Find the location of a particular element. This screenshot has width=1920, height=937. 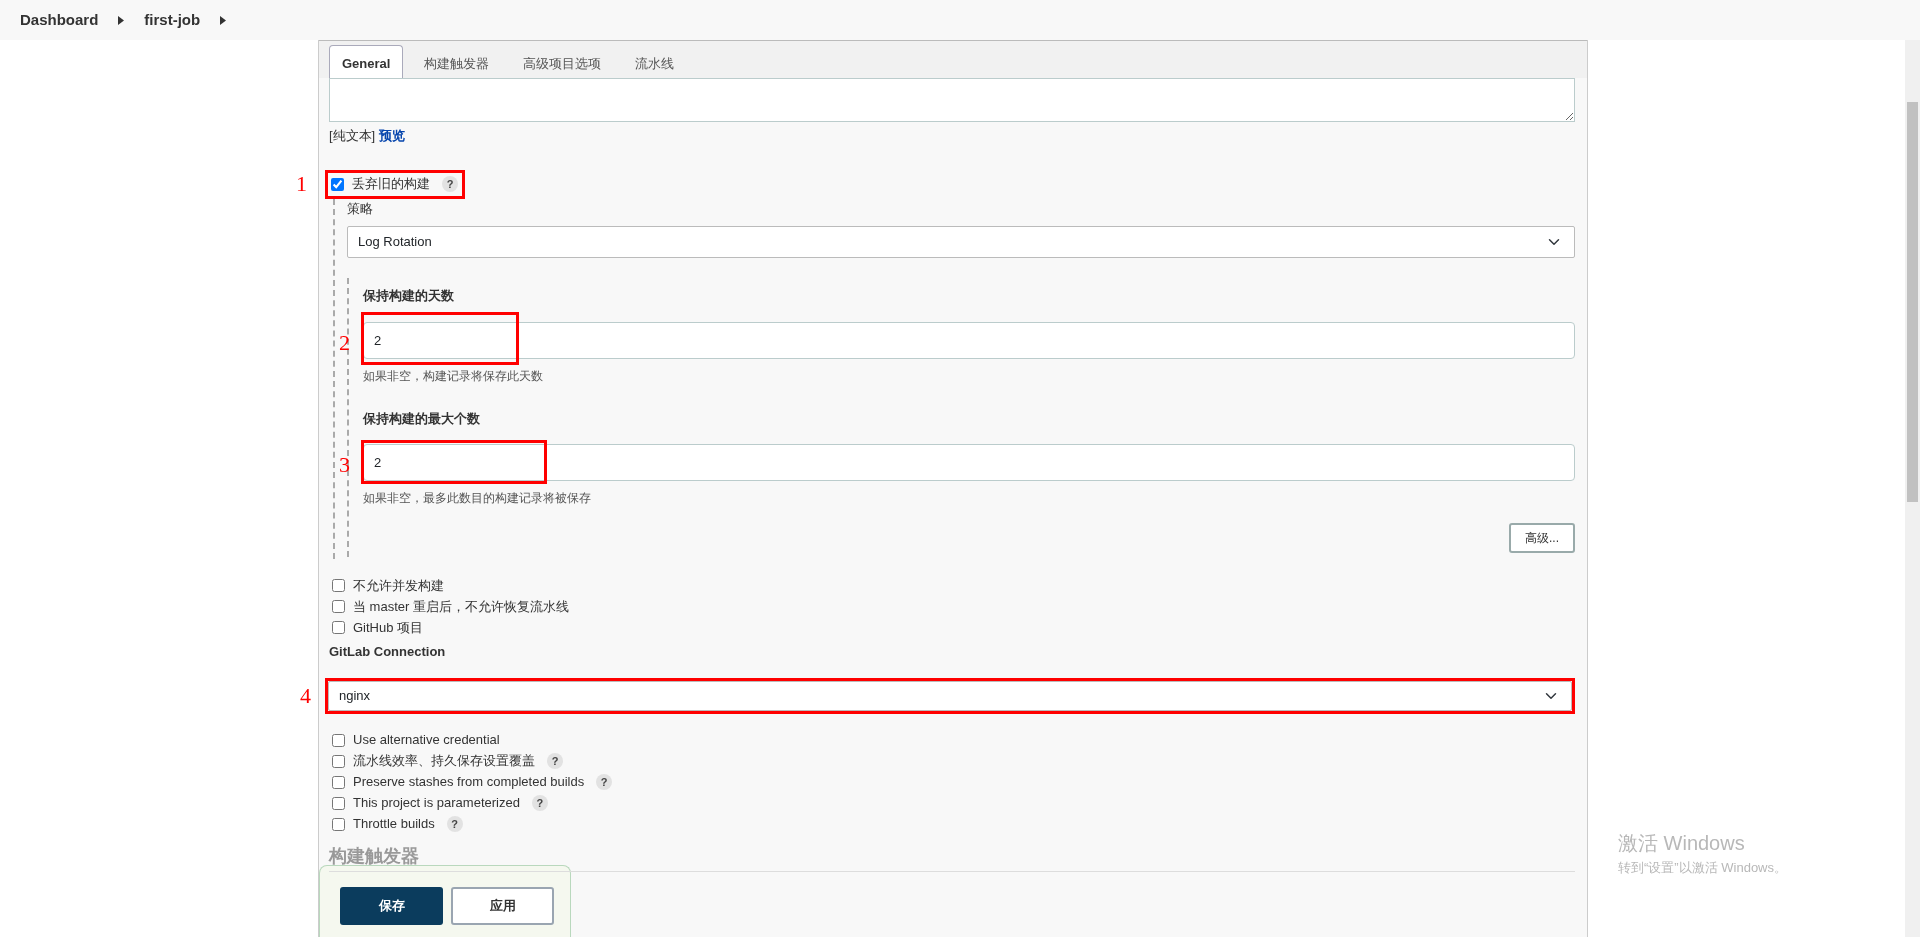

activation-text: 转到“设置”以激活 Windows。 is located at coordinates (1702, 867).